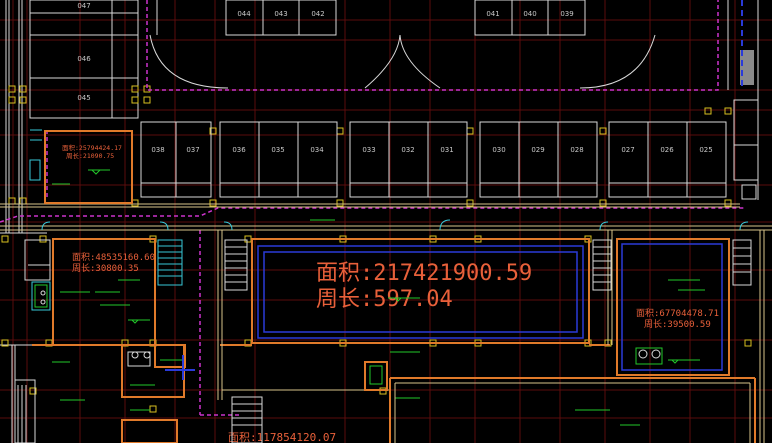  Describe the element at coordinates (492, 14) in the screenshot. I see `stall-label: 041` at that location.